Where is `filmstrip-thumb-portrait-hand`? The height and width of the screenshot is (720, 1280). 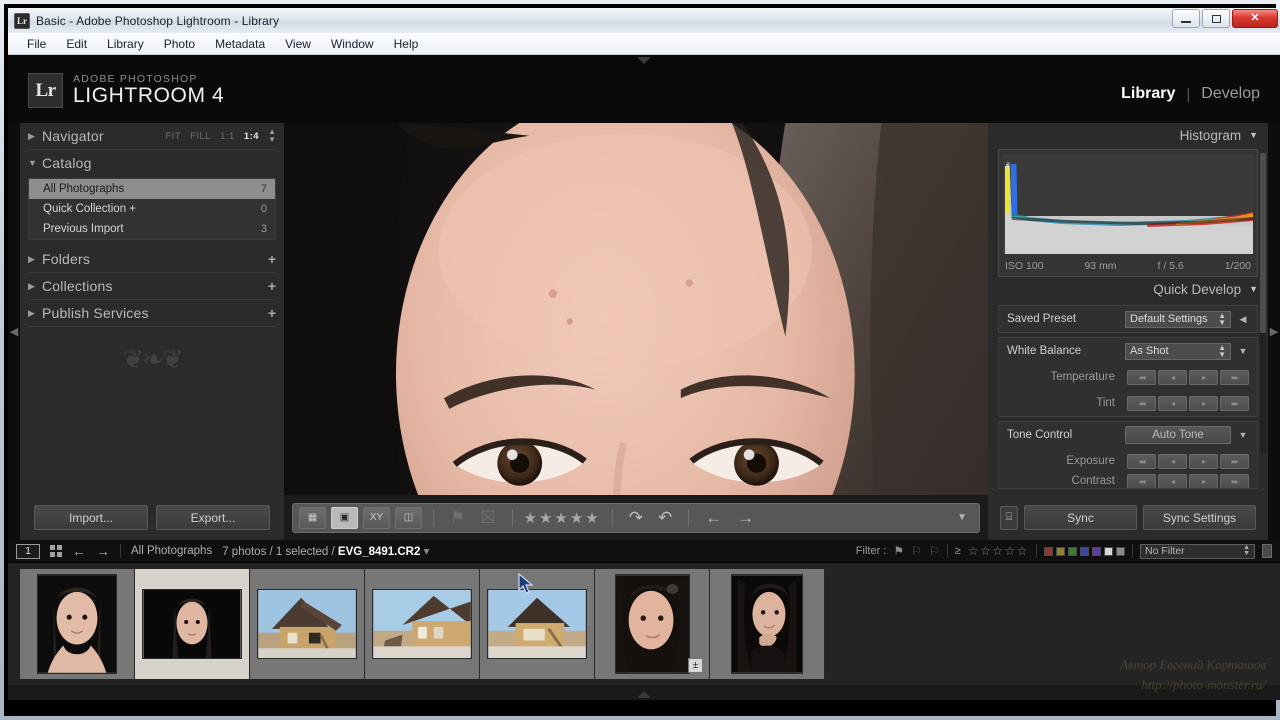
filmstrip-thumb-portrait-hand is located at coordinates (767, 624).